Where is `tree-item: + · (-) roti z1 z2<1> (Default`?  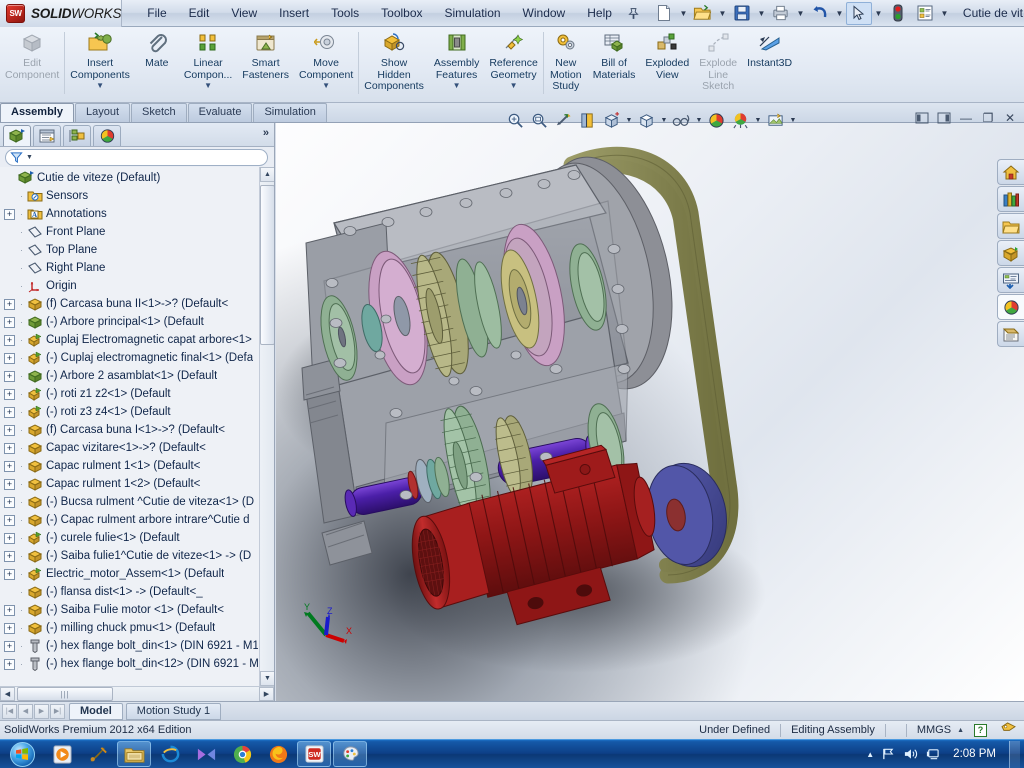
tree-item: + · (-) roti z1 z2<1> (Default is located at coordinates (129, 394).